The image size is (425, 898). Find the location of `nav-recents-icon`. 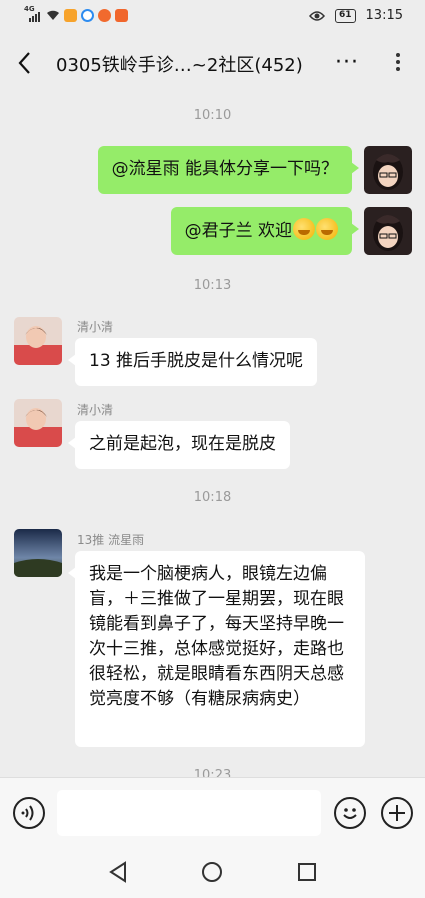

nav-recents-icon is located at coordinates (307, 872).